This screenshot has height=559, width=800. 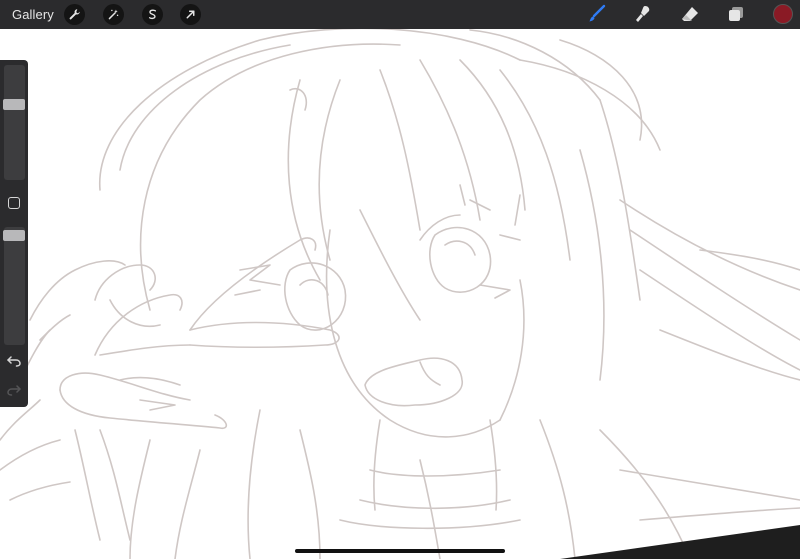 I want to click on layers-icon, so click(x=736, y=14).